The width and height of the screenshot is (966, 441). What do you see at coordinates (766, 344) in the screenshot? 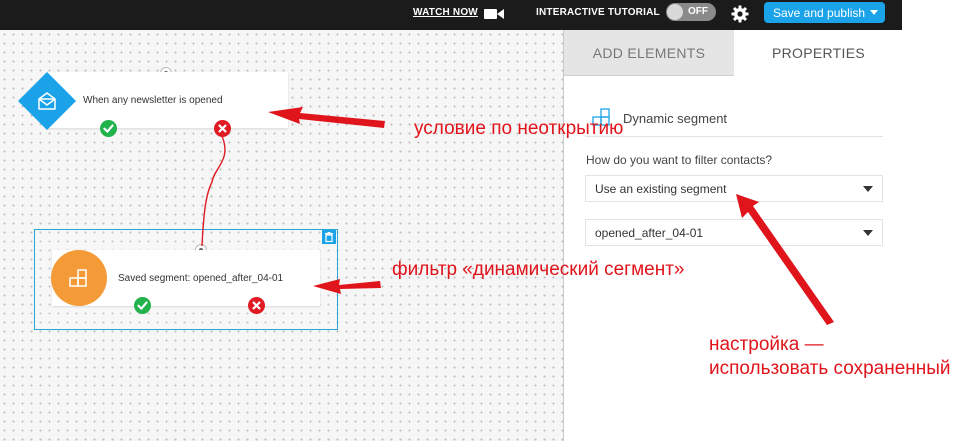
I see `annotation-setting-line1: настройка —` at bounding box center [766, 344].